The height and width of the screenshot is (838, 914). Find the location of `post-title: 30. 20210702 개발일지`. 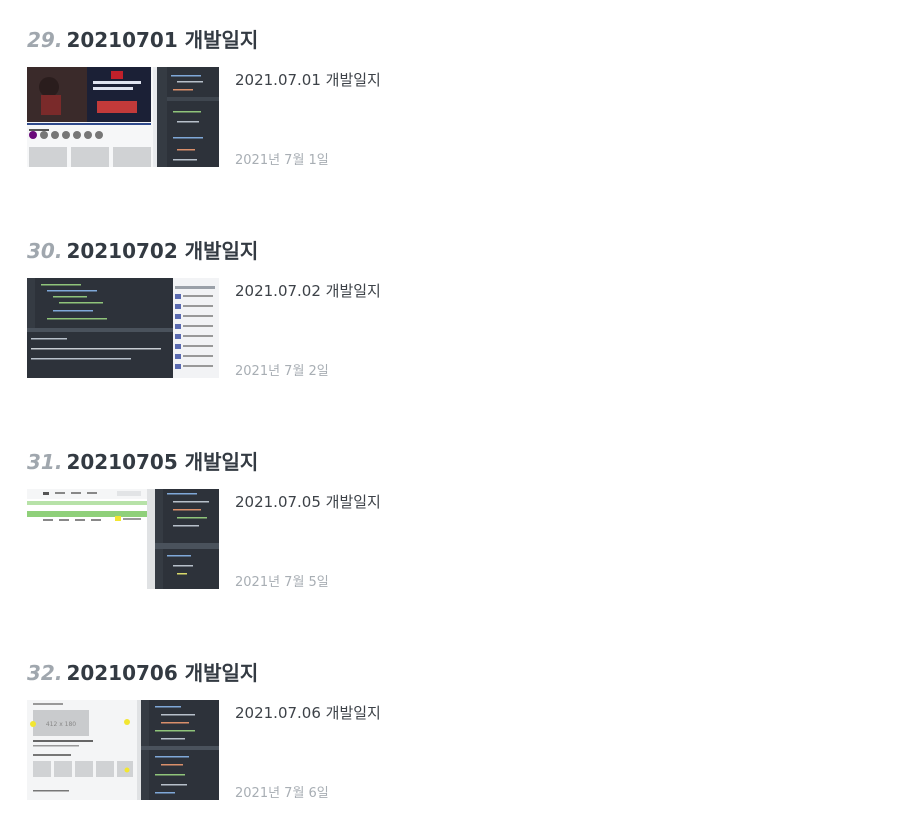

post-title: 30. 20210702 개발일지 is located at coordinates (142, 251).